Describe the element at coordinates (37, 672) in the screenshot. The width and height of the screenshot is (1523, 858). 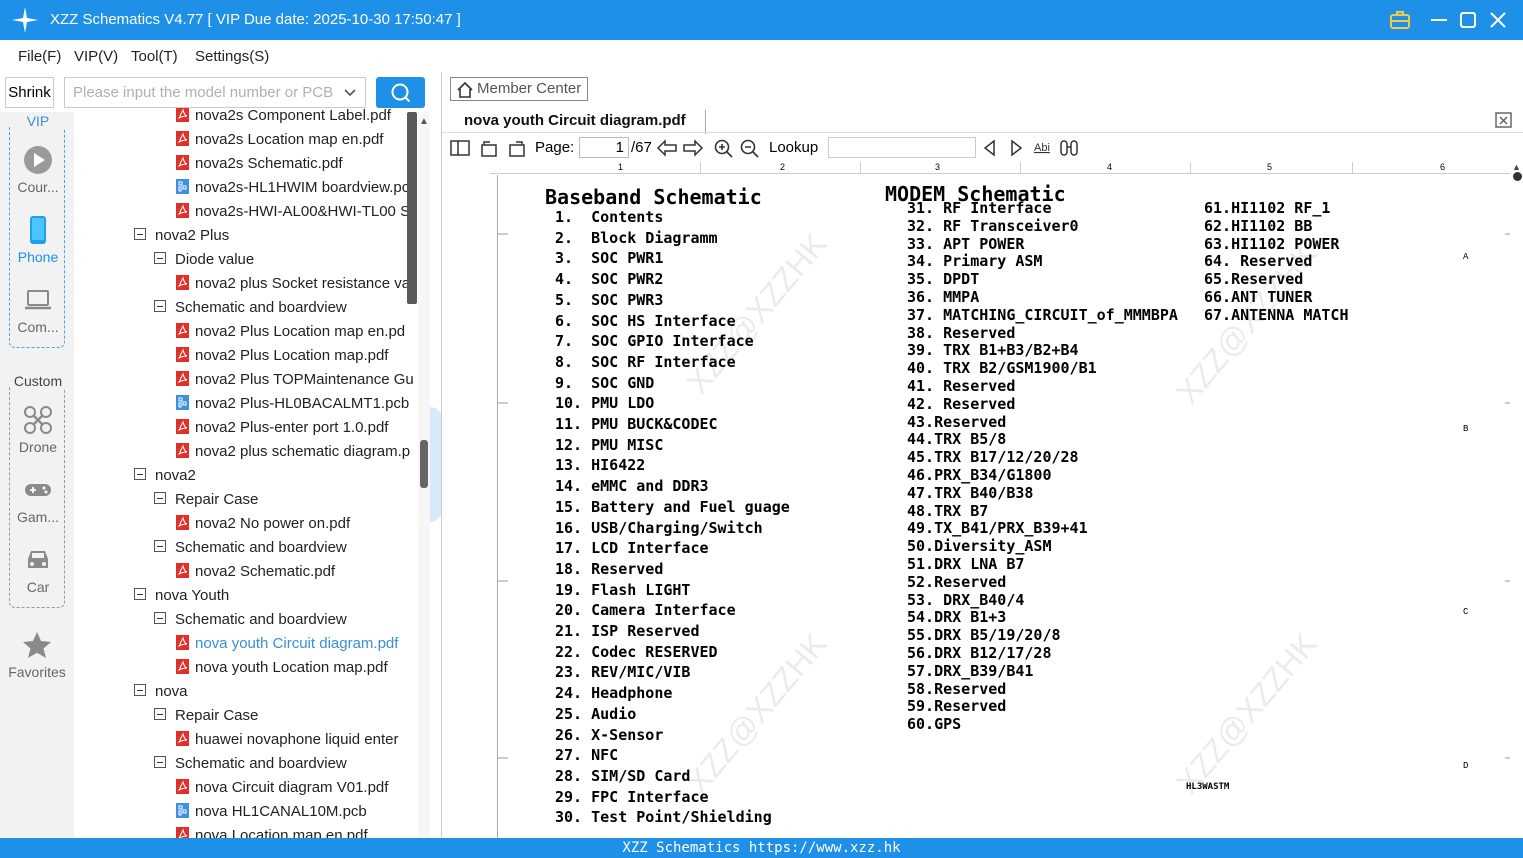
I see `favorites-label: Favorites` at that location.